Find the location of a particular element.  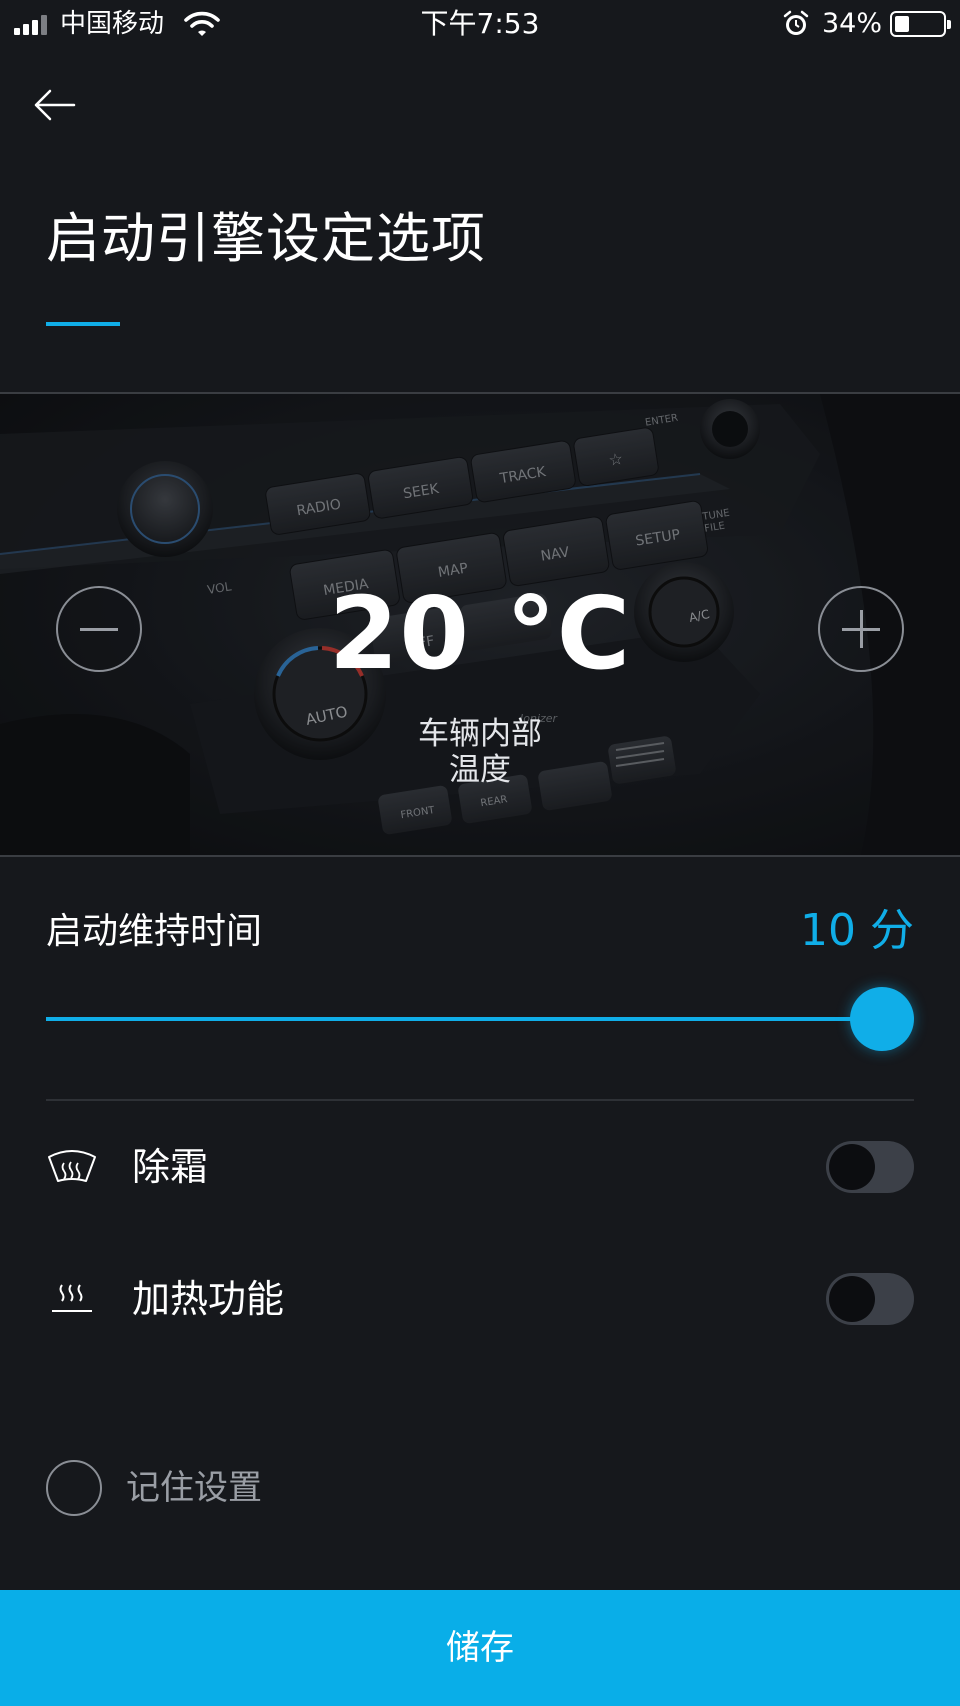

heating-row: 加热功能 is located at coordinates (480, 1299).